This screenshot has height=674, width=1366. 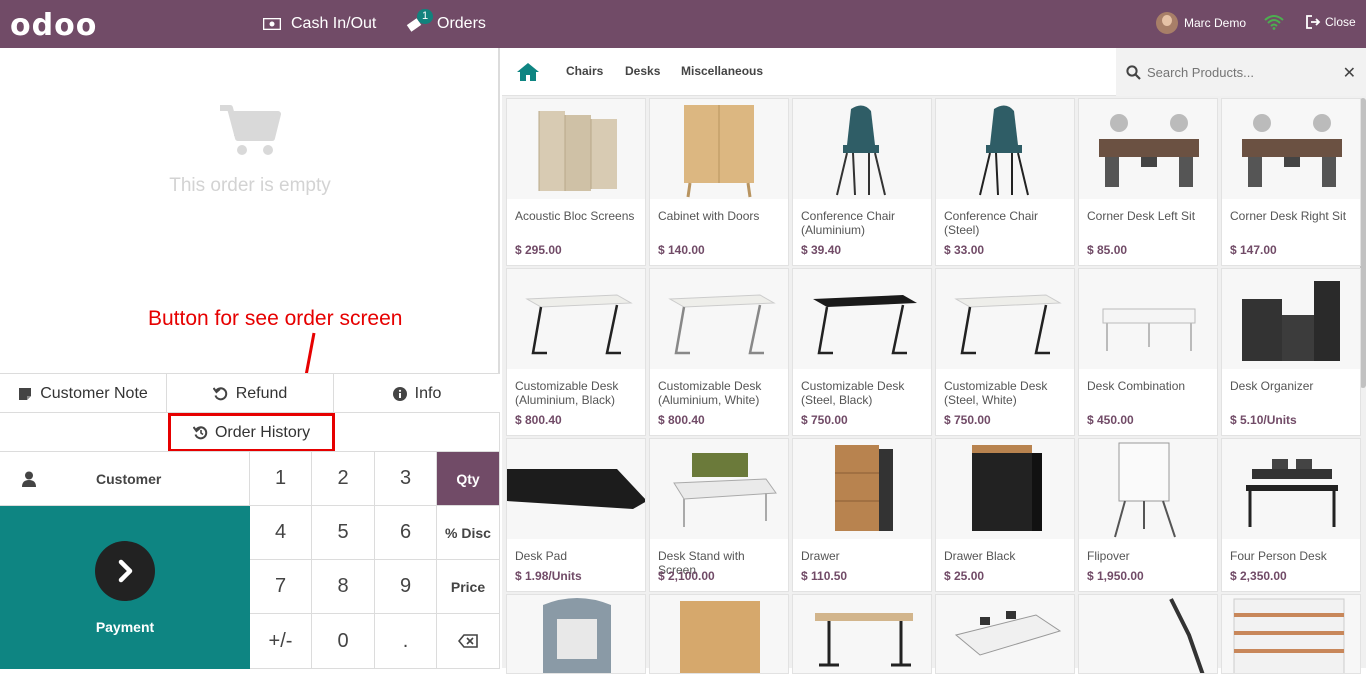 What do you see at coordinates (250, 393) in the screenshot?
I see `refund-button: Refund` at bounding box center [250, 393].